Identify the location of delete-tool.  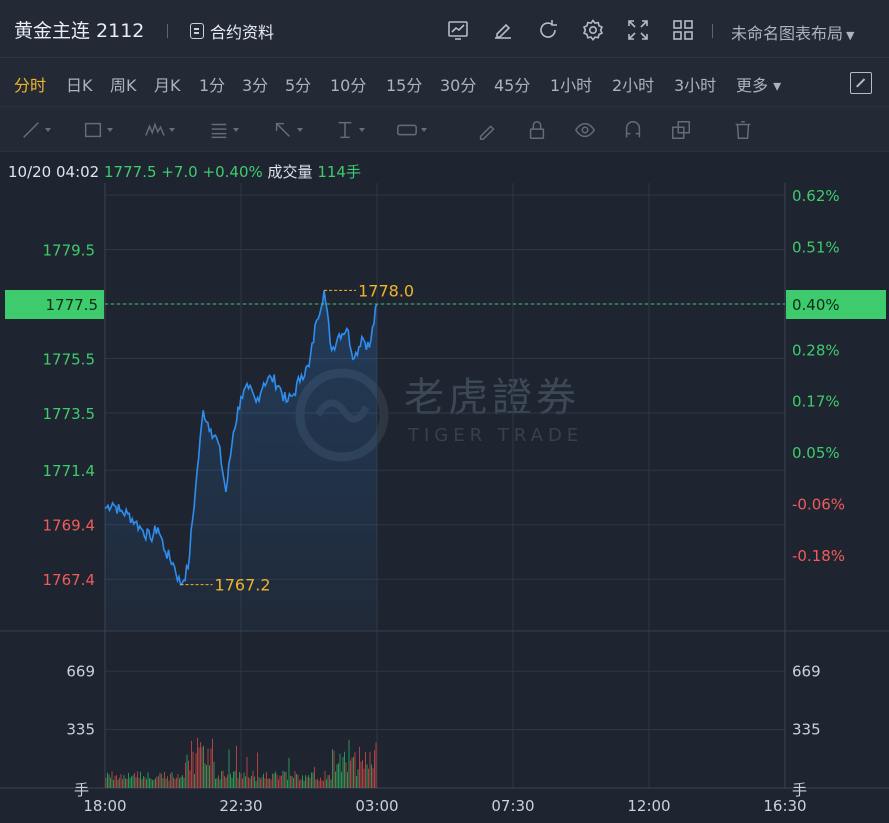
(750, 130).